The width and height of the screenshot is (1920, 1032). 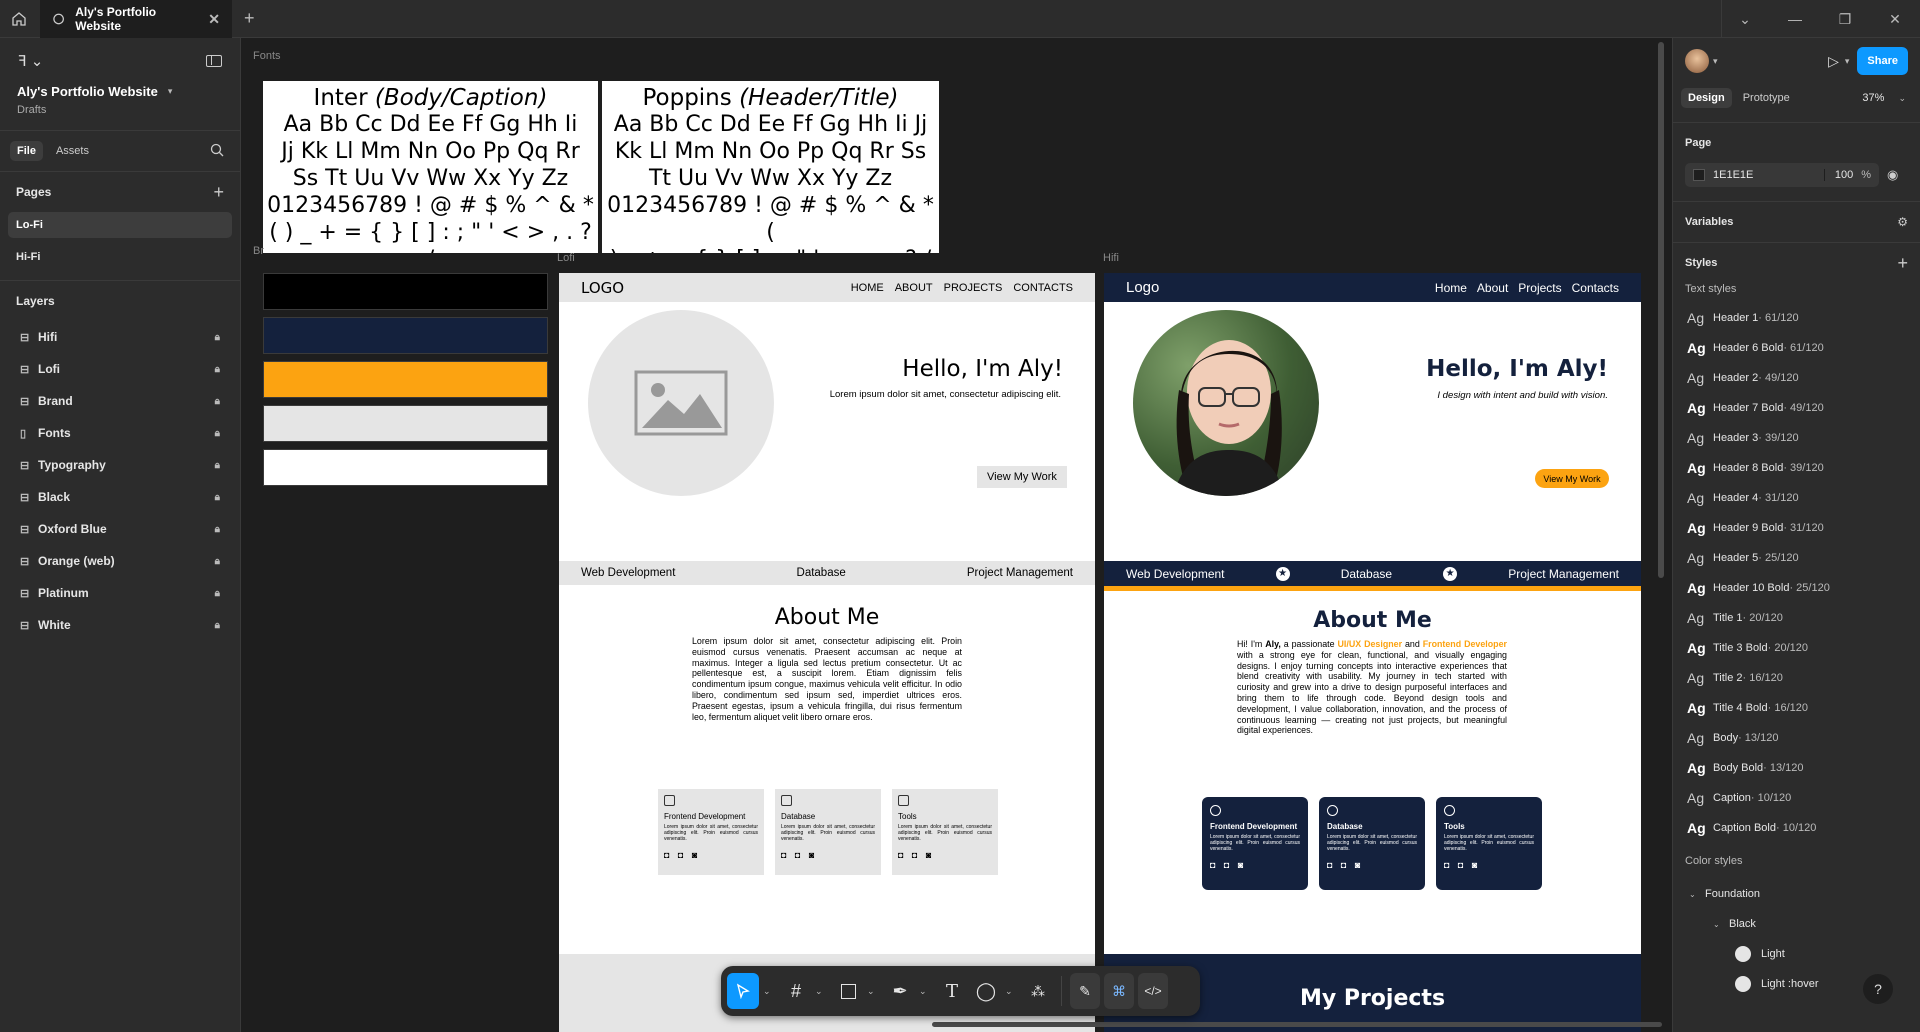 I want to click on hifi-nav-link: Projects, so click(x=1539, y=288).